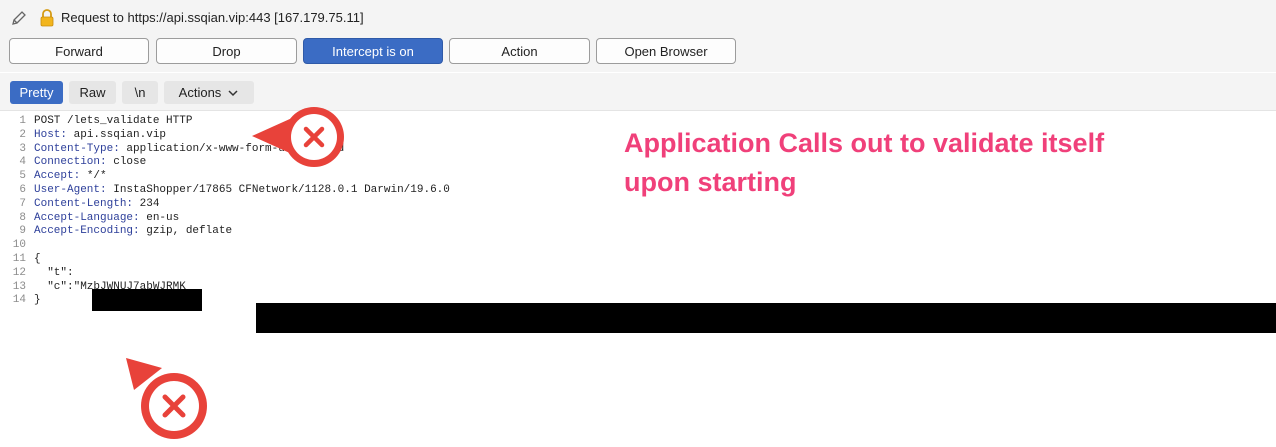  I want to click on pencil-icon, so click(19, 18).